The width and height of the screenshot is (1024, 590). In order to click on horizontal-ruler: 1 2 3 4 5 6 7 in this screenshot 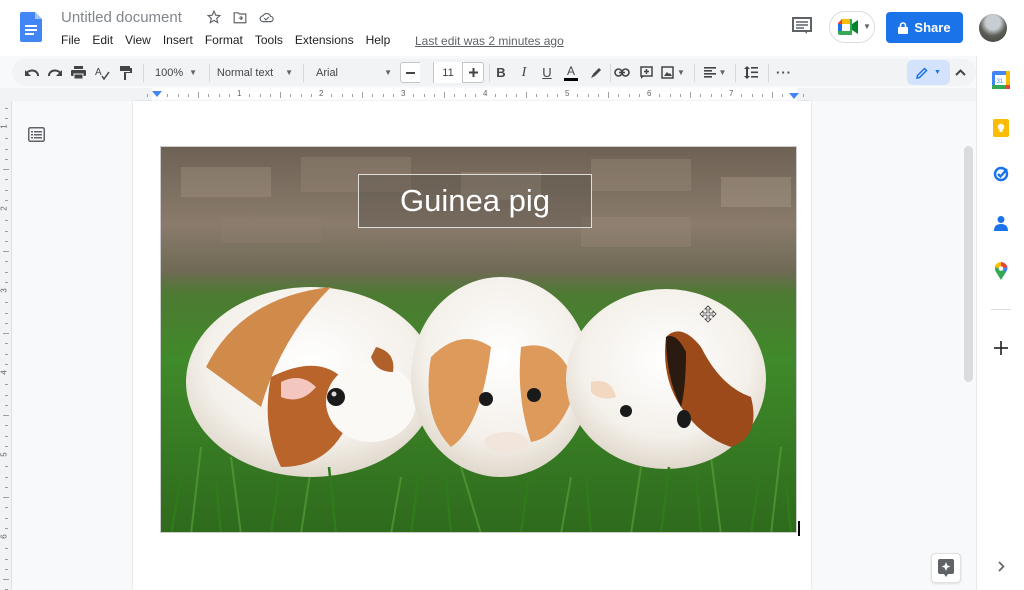, I will do `click(488, 94)`.